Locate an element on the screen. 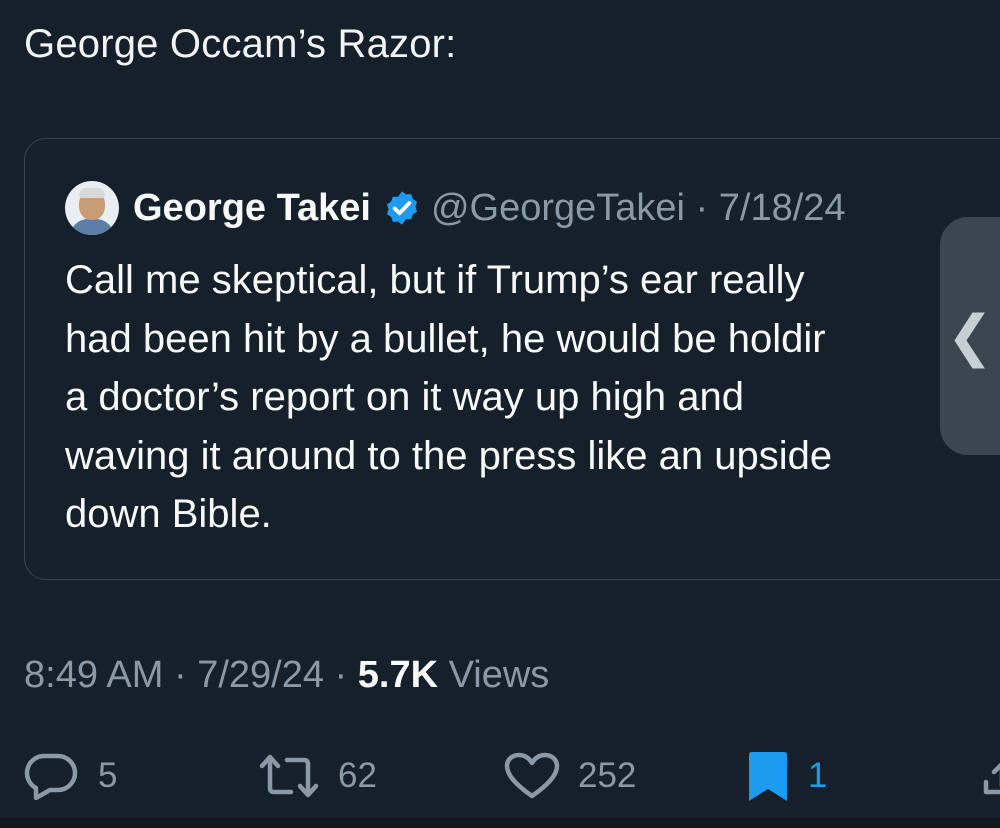 The width and height of the screenshot is (1000, 828). reply-button: 5 is located at coordinates (70, 776).